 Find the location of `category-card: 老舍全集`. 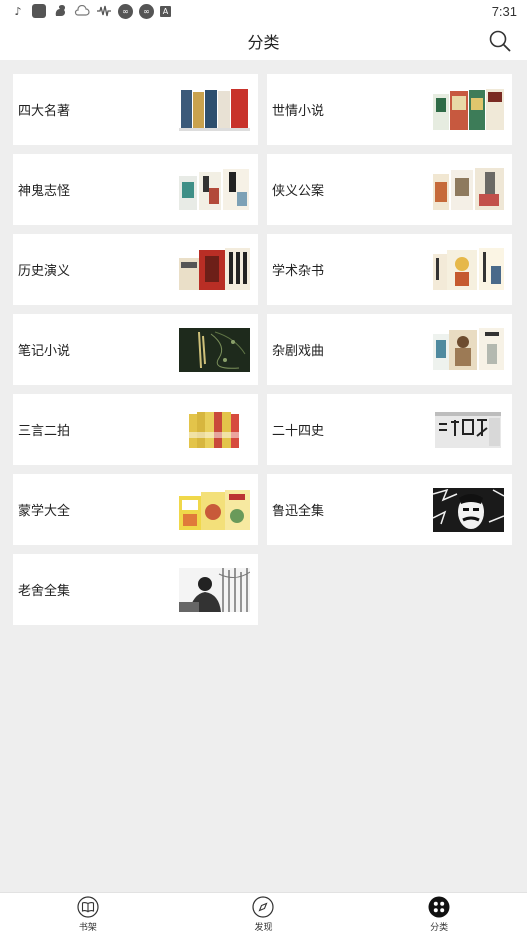

category-card: 老舍全集 is located at coordinates (135, 589).